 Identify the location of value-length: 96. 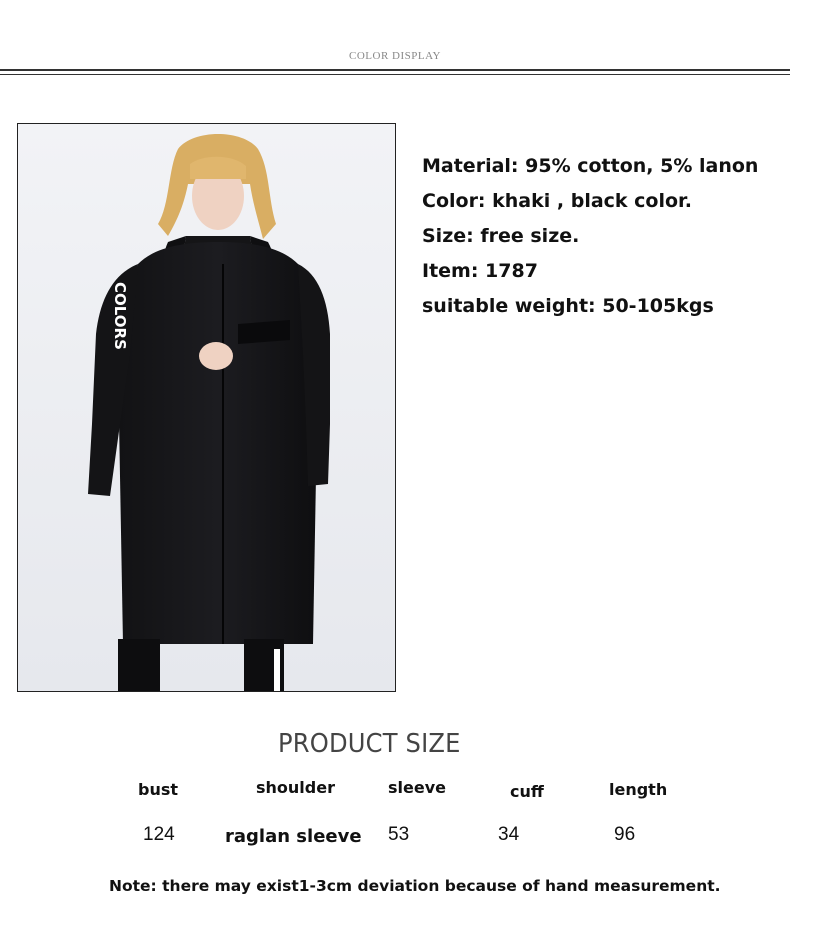
(625, 834).